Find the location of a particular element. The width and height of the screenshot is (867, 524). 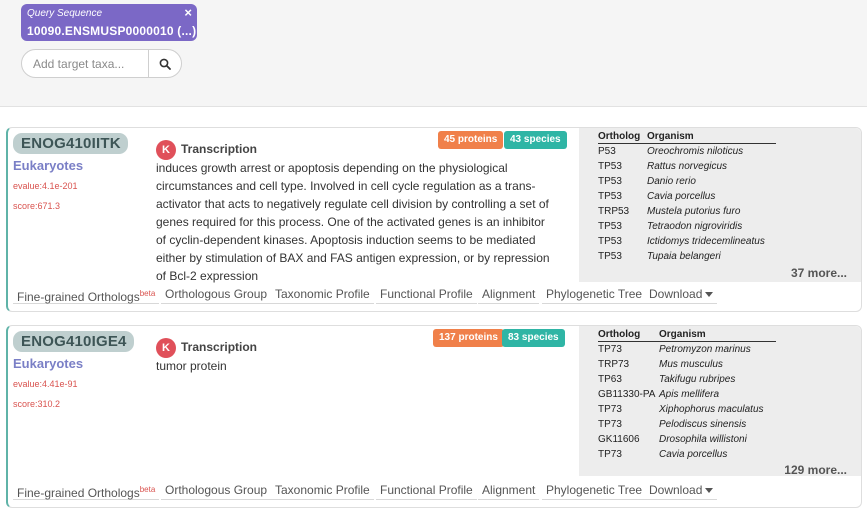

ortholog-row: TP73 Cavia porcellus is located at coordinates (728, 456).